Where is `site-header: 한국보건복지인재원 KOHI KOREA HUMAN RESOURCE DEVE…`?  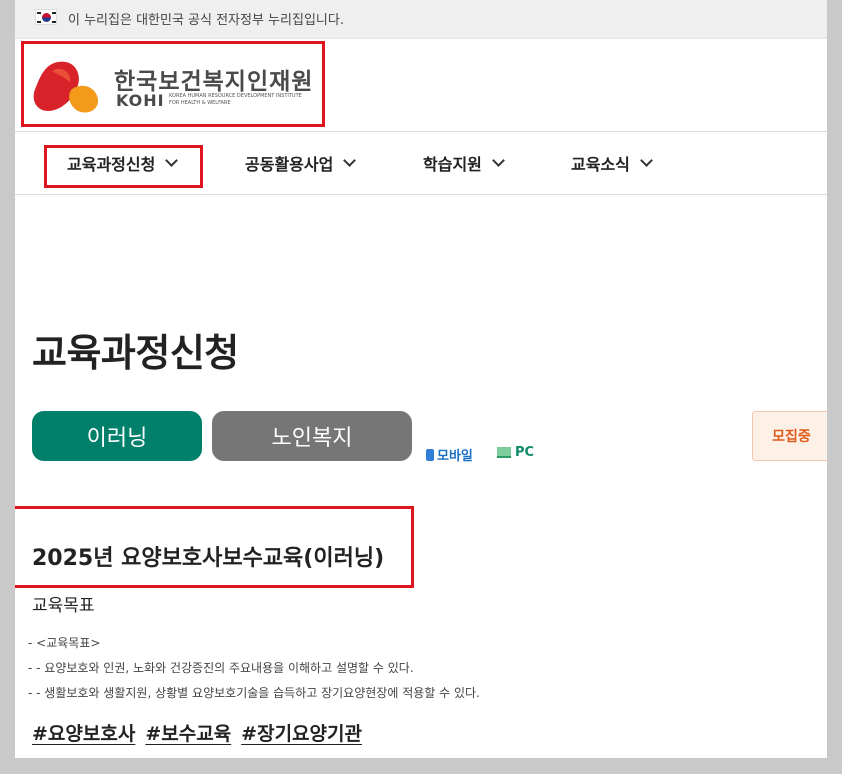 site-header: 한국보건복지인재원 KOHI KOREA HUMAN RESOURCE DEVE… is located at coordinates (421, 85).